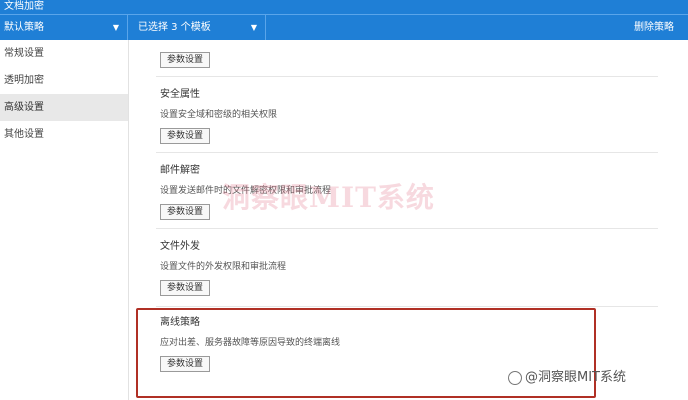 The image size is (688, 400). Describe the element at coordinates (64, 134) in the screenshot. I see `sidebar-item-other: 其他设置` at that location.